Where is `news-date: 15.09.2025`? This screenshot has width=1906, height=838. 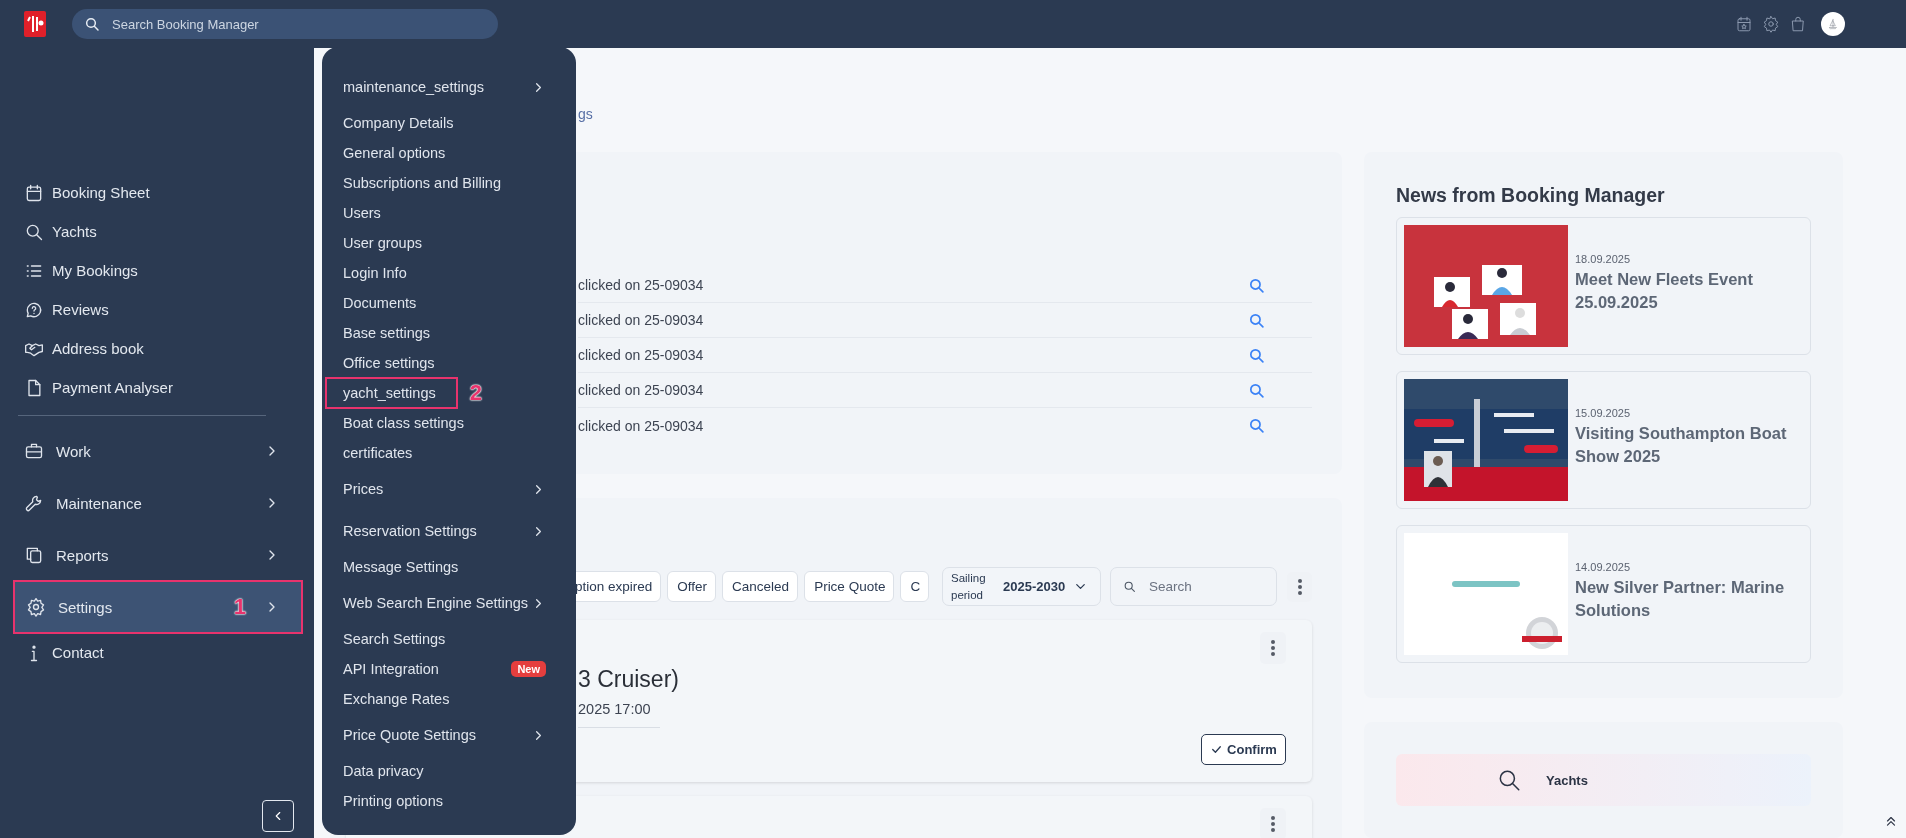
news-date: 15.09.2025 is located at coordinates (1603, 412).